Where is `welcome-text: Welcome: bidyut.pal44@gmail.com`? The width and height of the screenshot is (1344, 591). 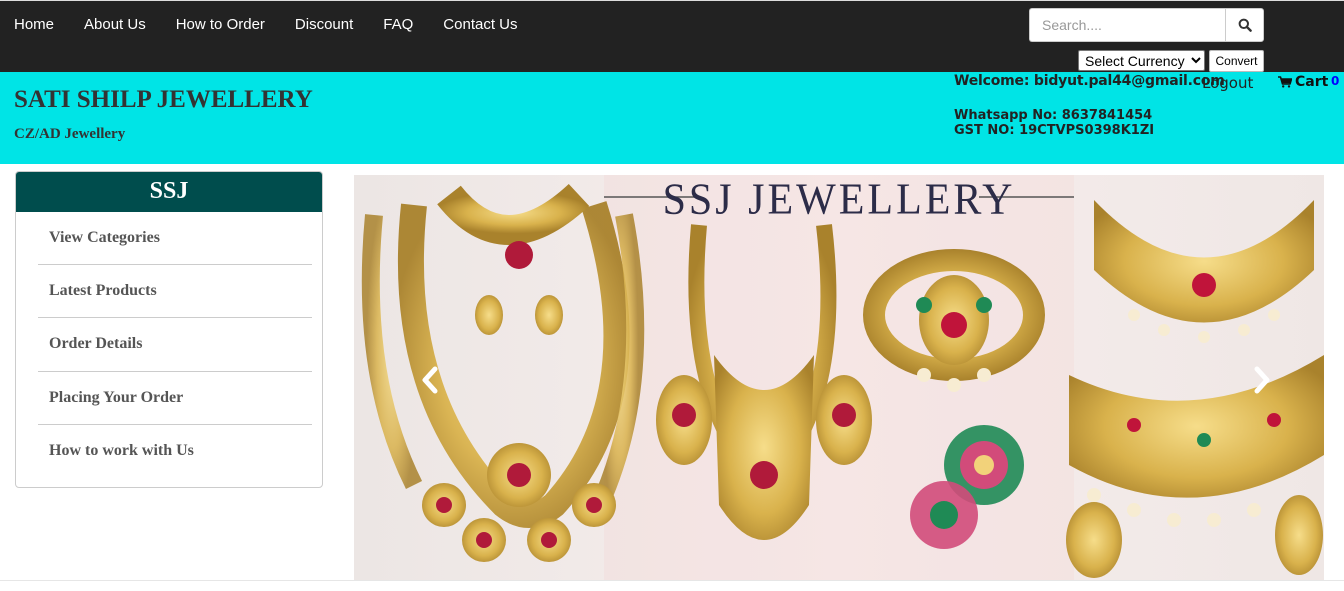
welcome-text: Welcome: bidyut.pal44@gmail.com is located at coordinates (1089, 81).